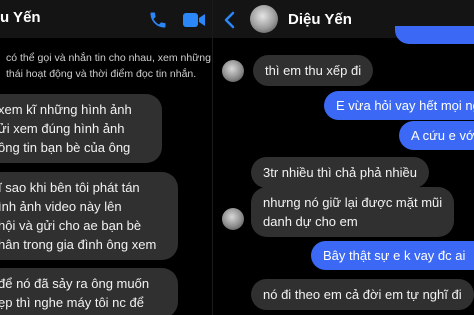 The width and height of the screenshot is (474, 315). Describe the element at coordinates (71, 225) in the screenshot. I see `message-line: hội và gửi cho ae bạn bè` at that location.